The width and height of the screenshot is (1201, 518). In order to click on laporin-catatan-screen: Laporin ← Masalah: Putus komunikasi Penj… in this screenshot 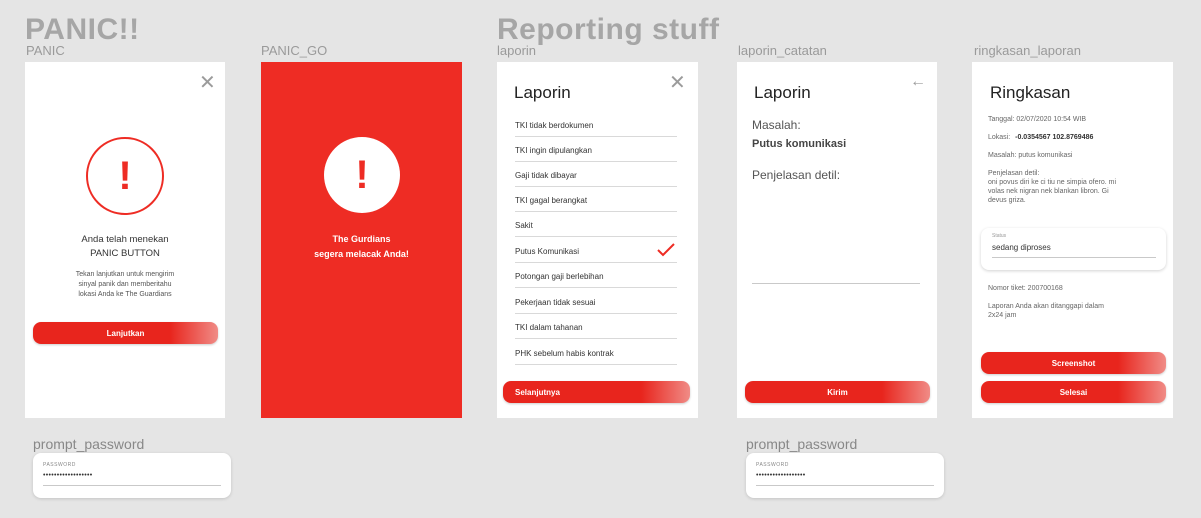, I will do `click(837, 240)`.